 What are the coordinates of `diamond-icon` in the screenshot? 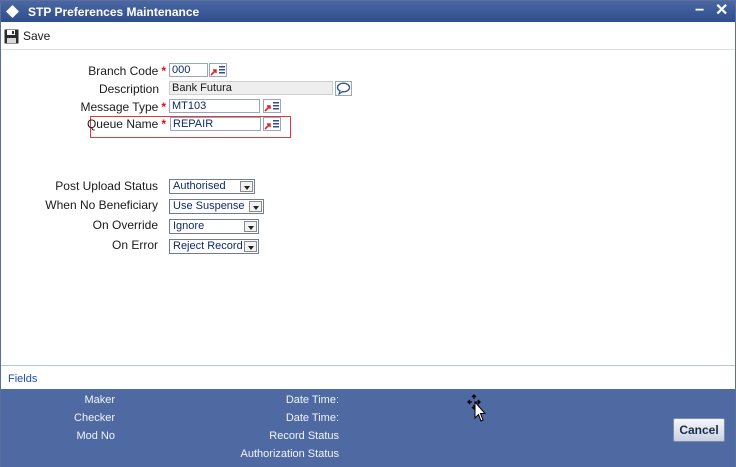 It's located at (12, 11).